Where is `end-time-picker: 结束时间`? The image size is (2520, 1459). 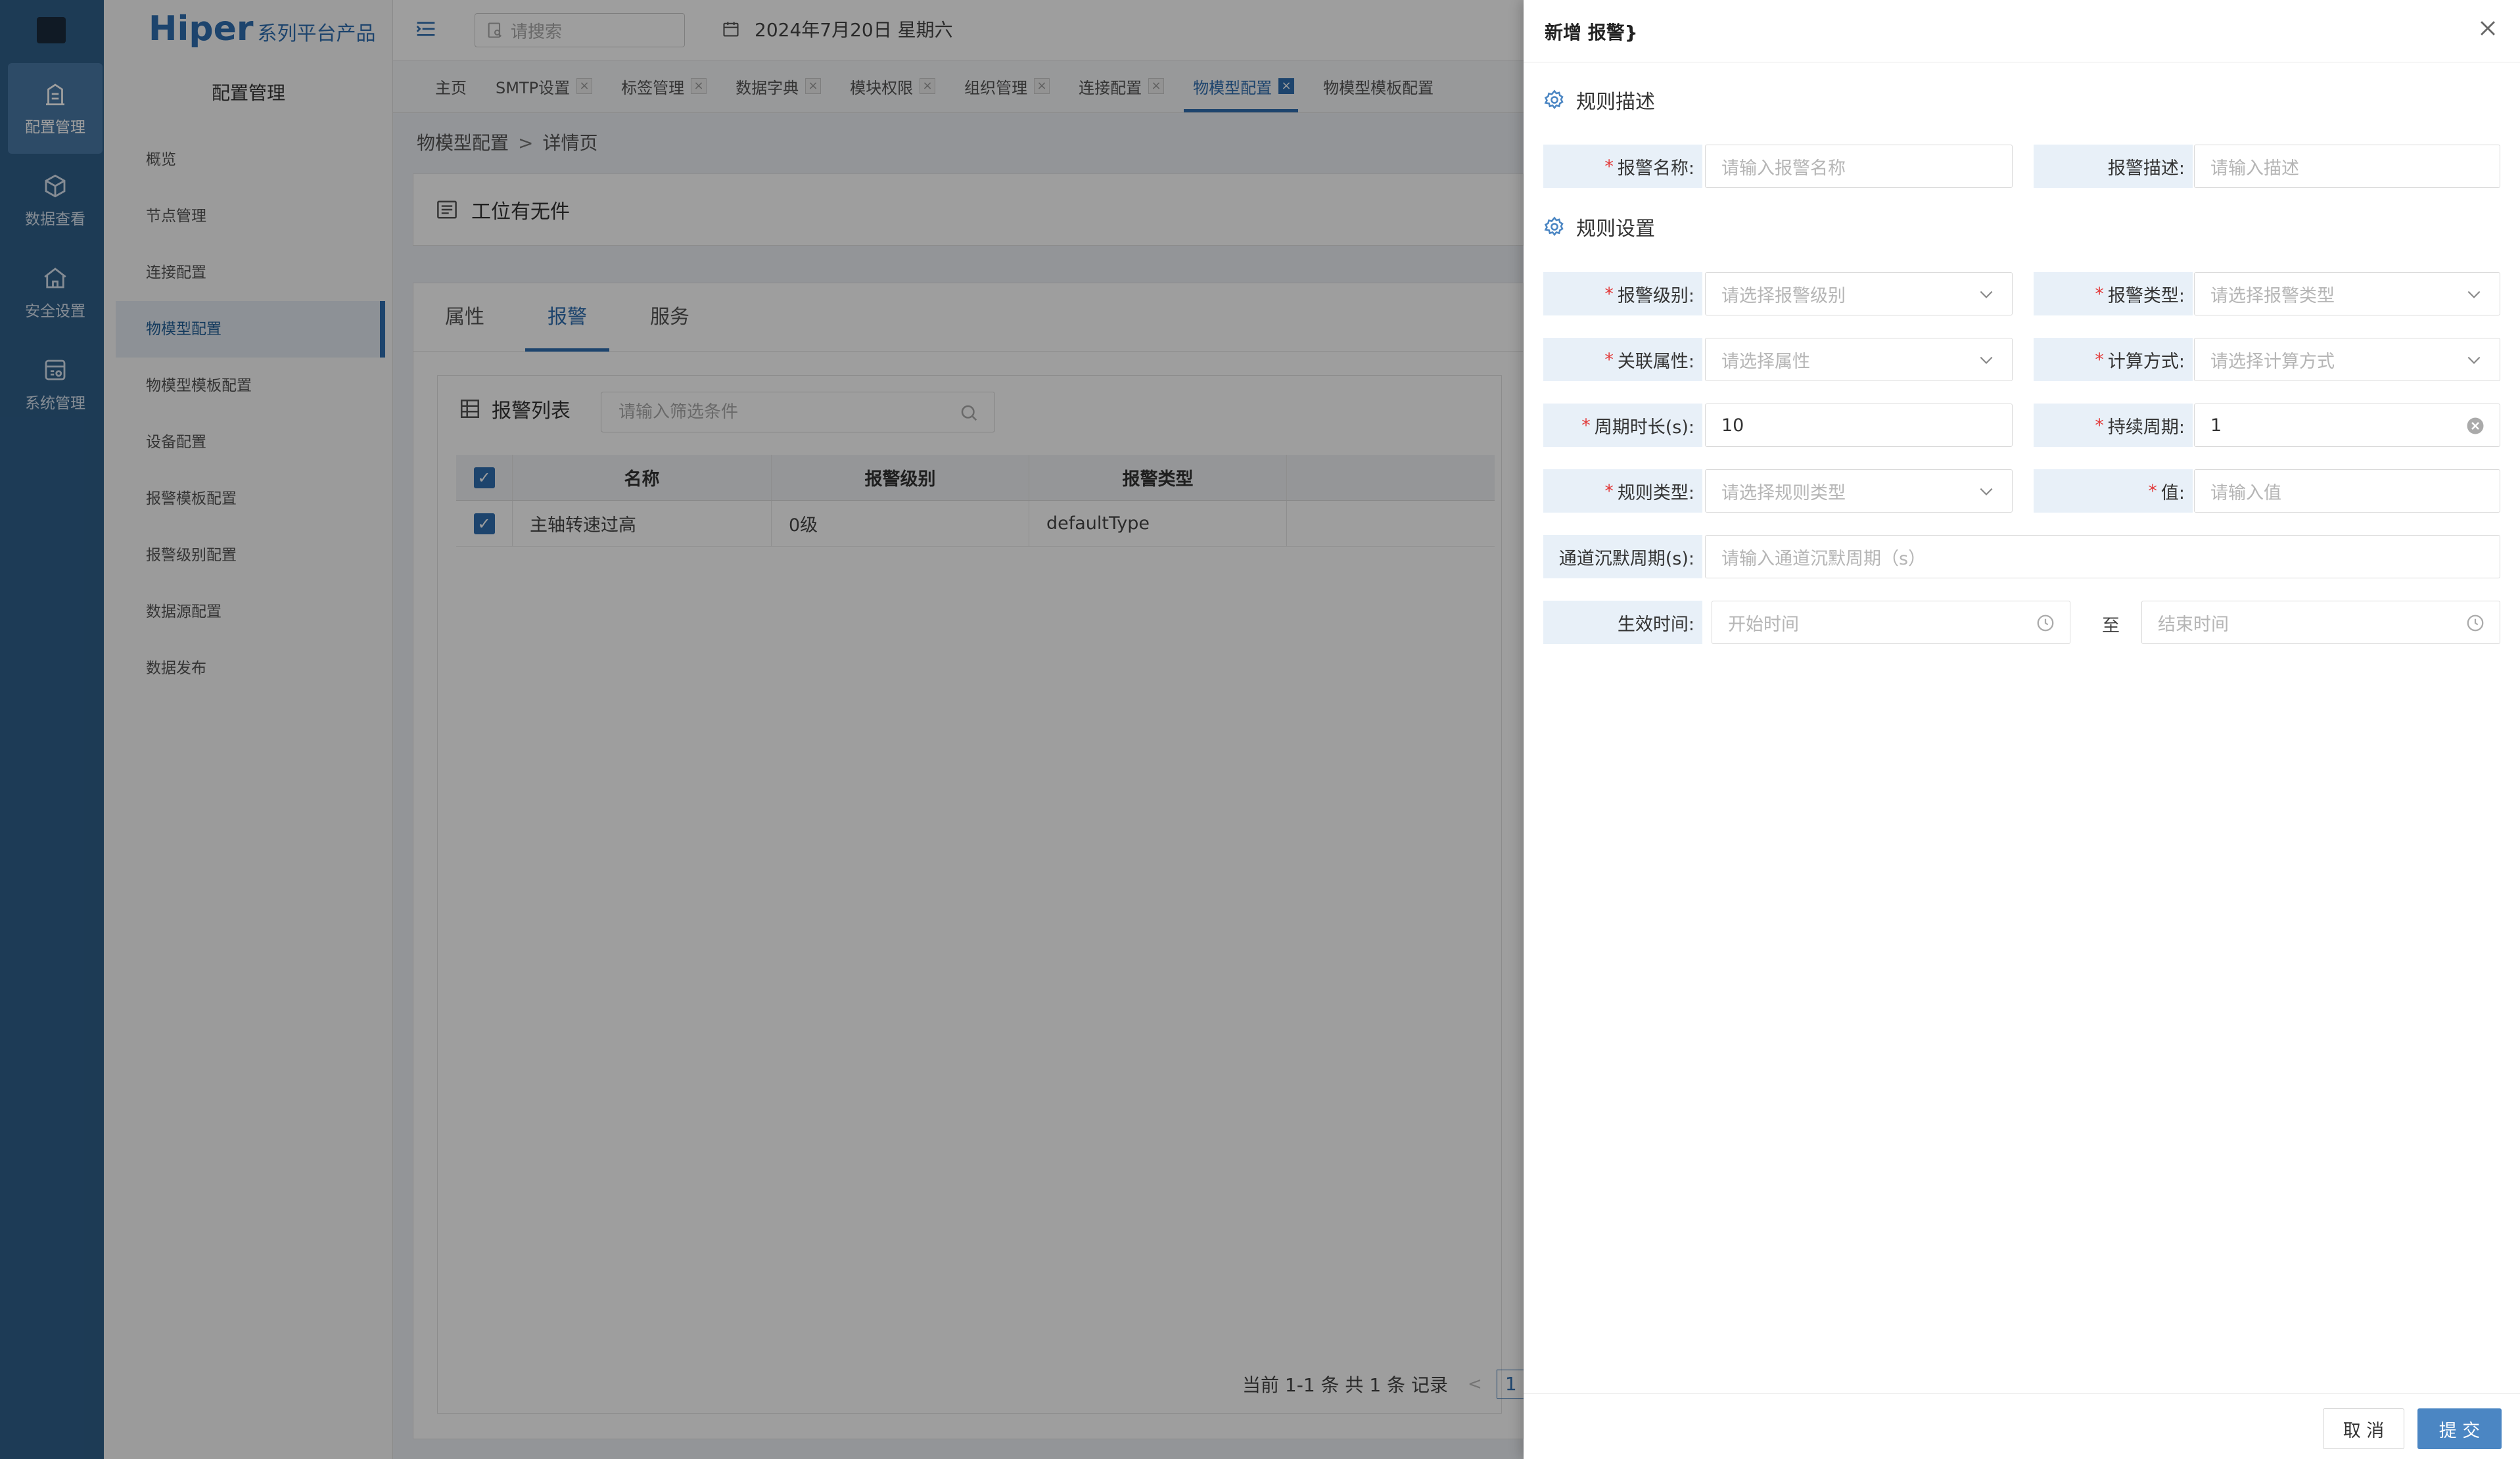
end-time-picker: 结束时间 is located at coordinates (2320, 622).